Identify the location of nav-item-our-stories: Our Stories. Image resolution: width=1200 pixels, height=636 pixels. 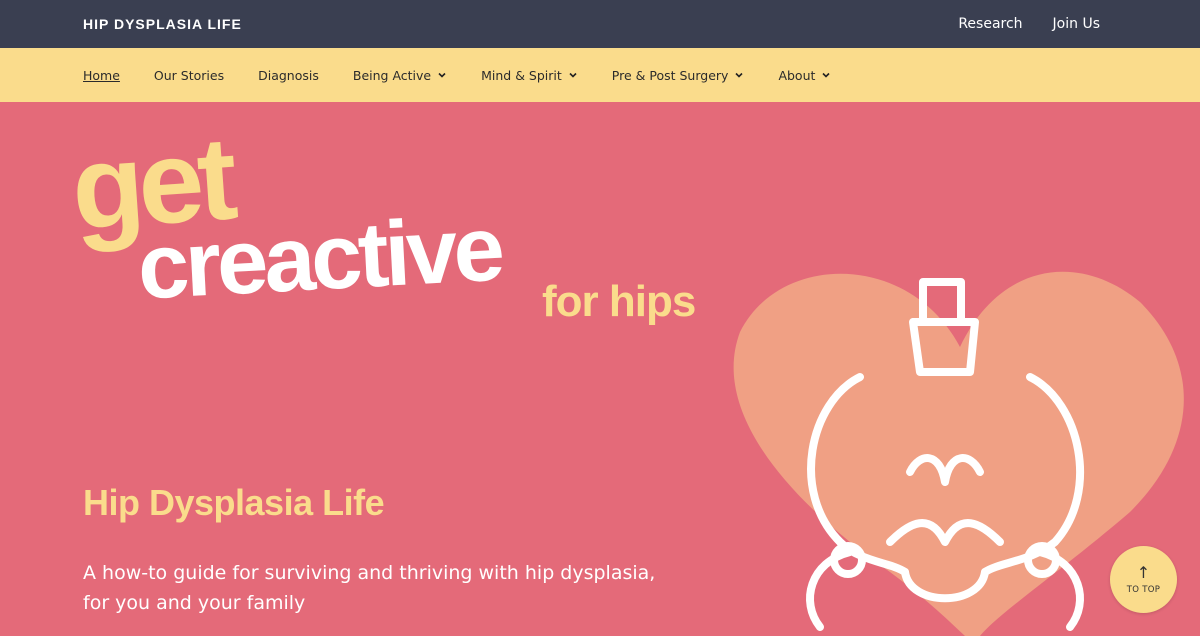
(189, 75).